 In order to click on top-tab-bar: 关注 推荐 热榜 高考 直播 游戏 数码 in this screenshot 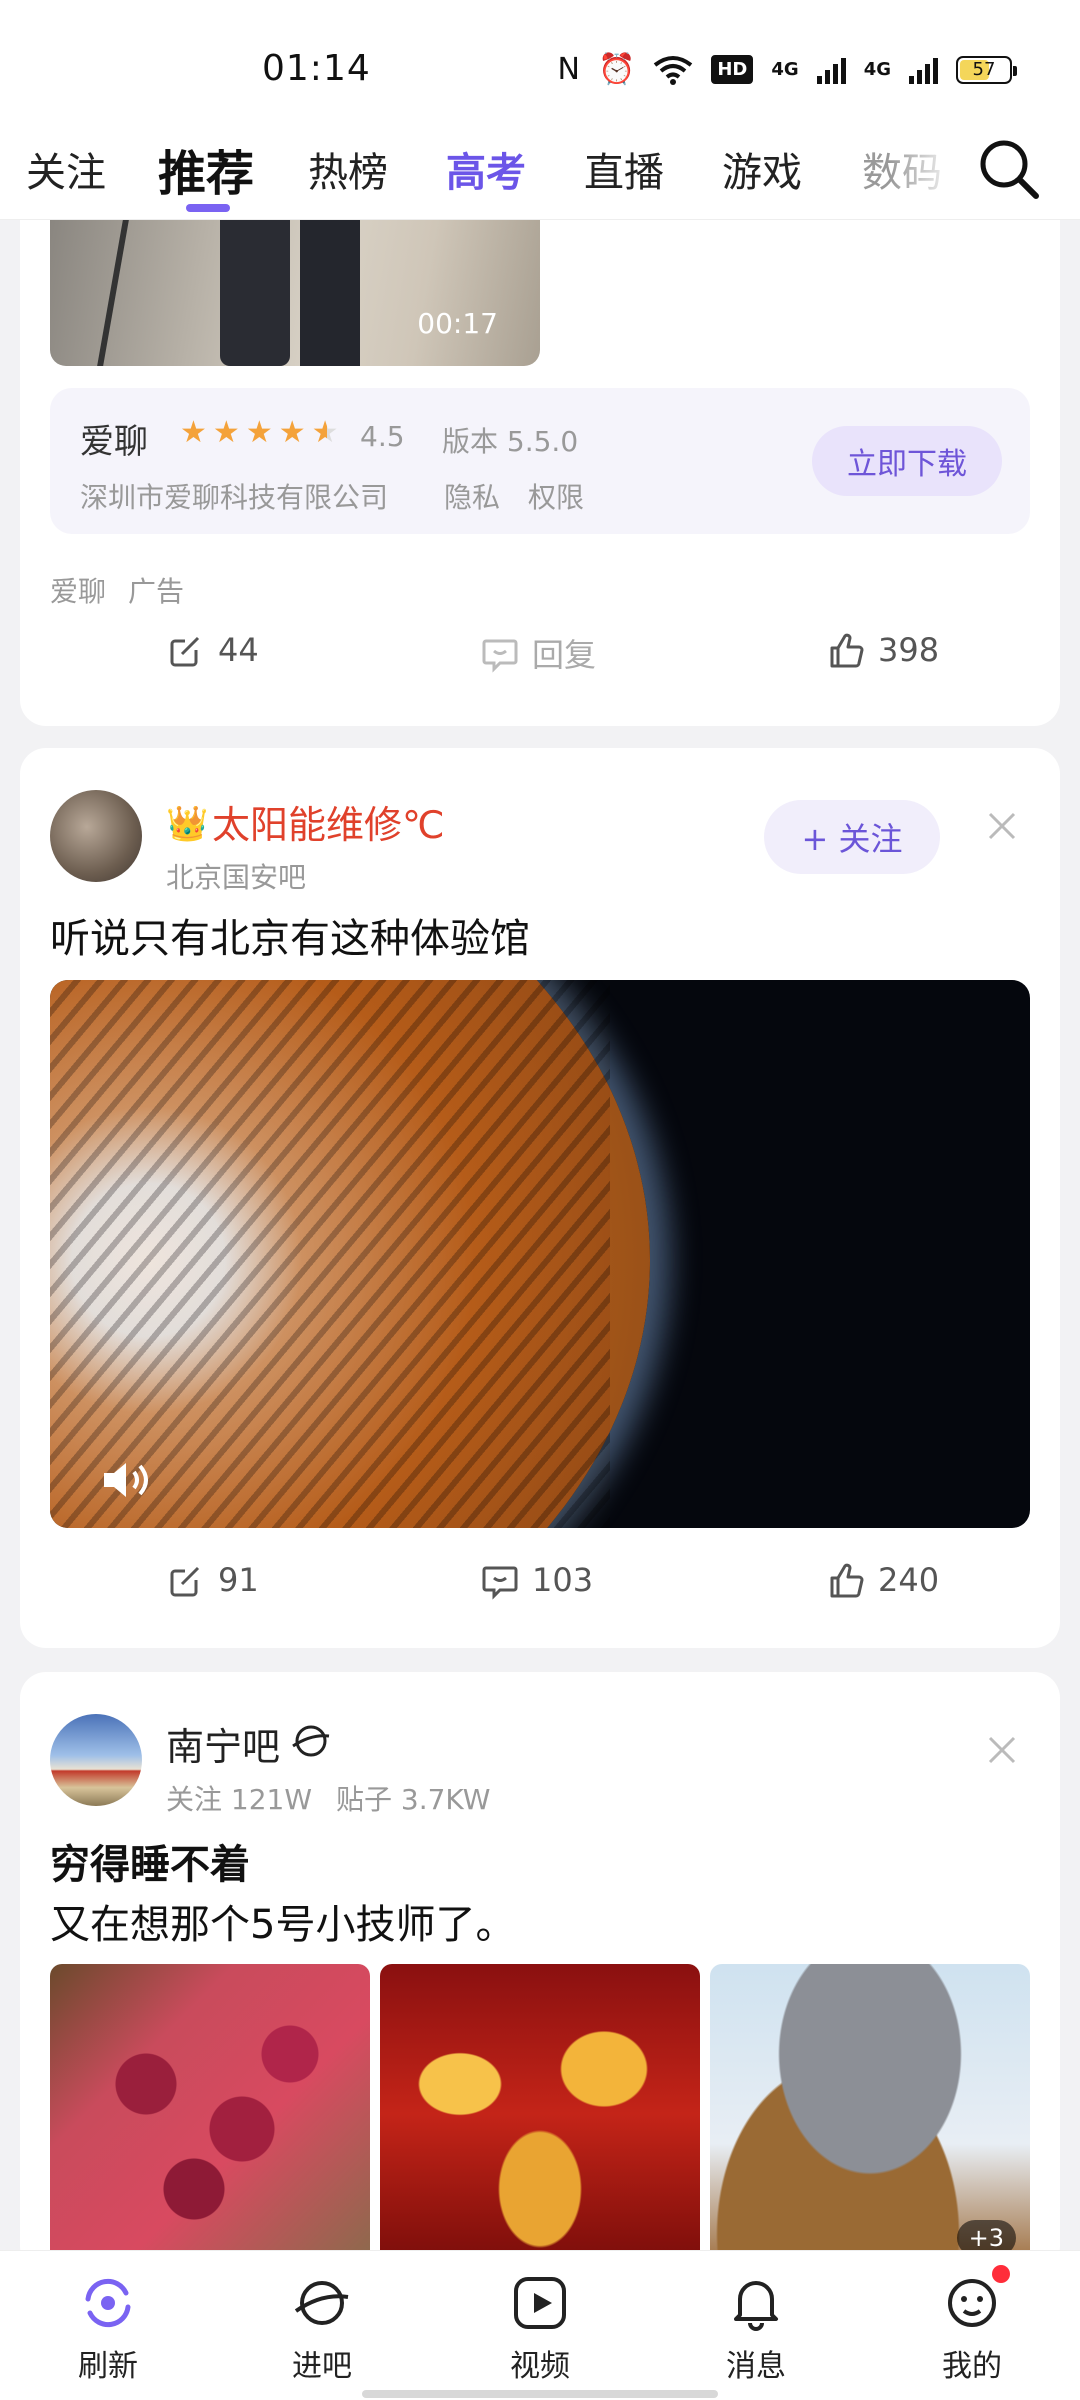, I will do `click(540, 175)`.